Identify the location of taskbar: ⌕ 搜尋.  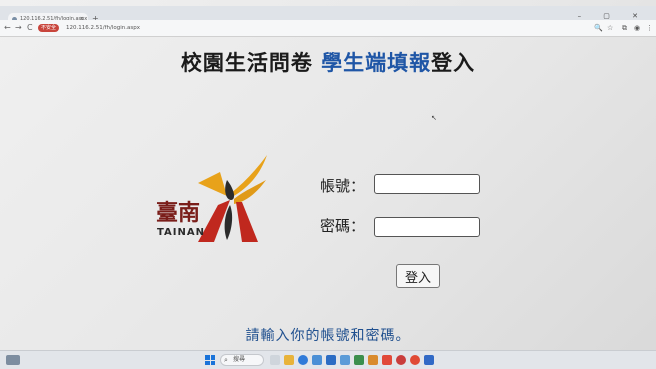
(328, 359).